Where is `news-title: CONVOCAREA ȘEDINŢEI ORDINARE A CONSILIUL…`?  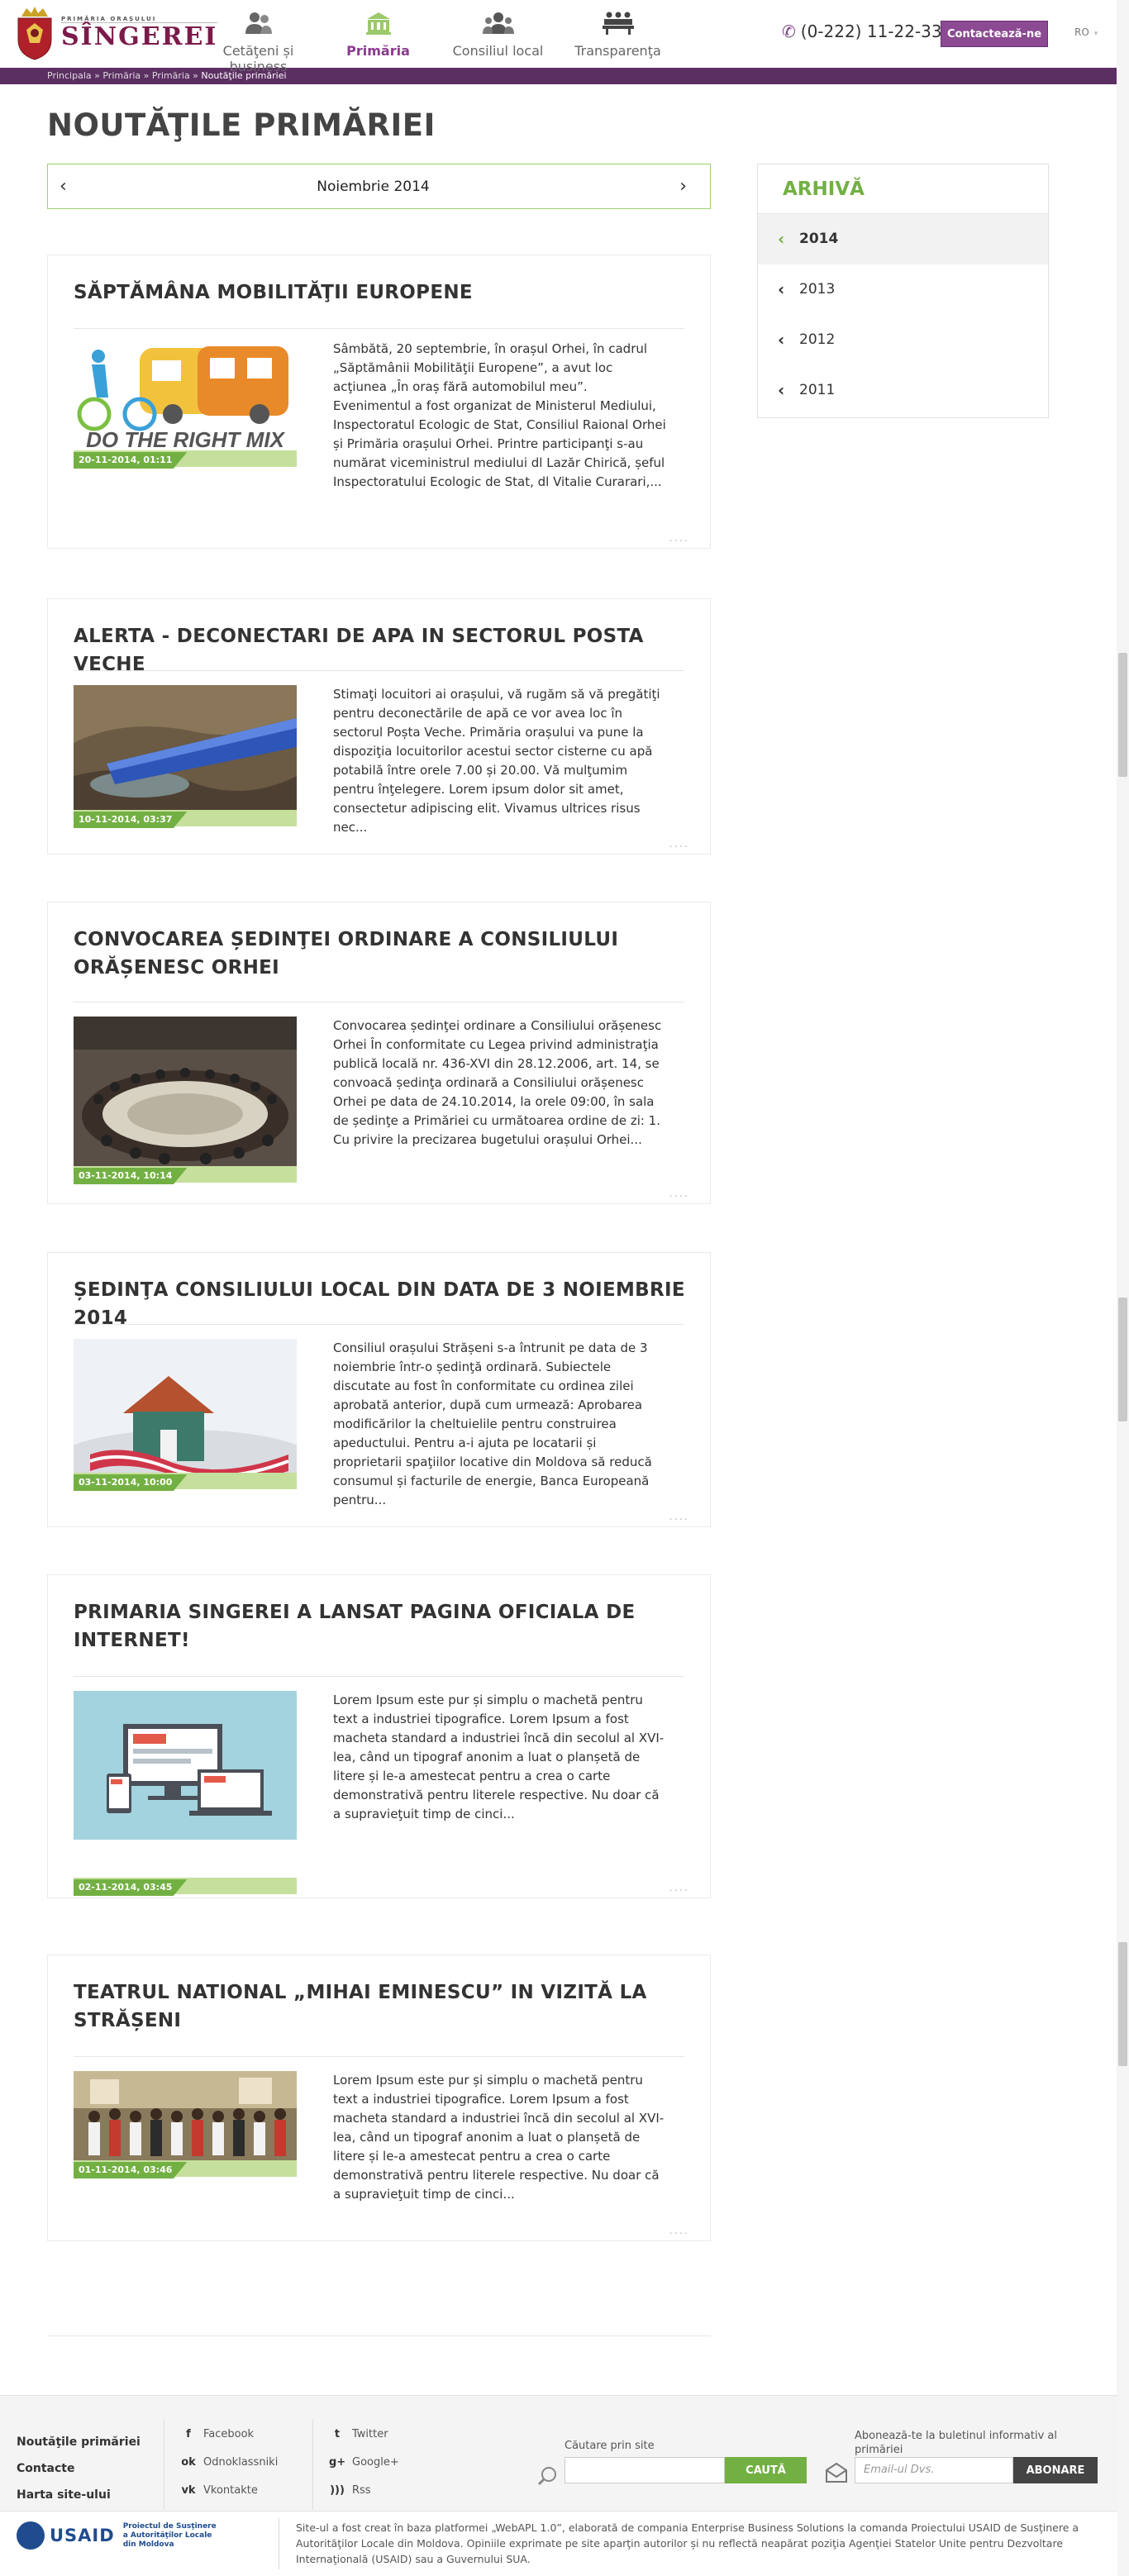 news-title: CONVOCAREA ȘEDINŢEI ORDINARE A CONSILIUL… is located at coordinates (379, 954).